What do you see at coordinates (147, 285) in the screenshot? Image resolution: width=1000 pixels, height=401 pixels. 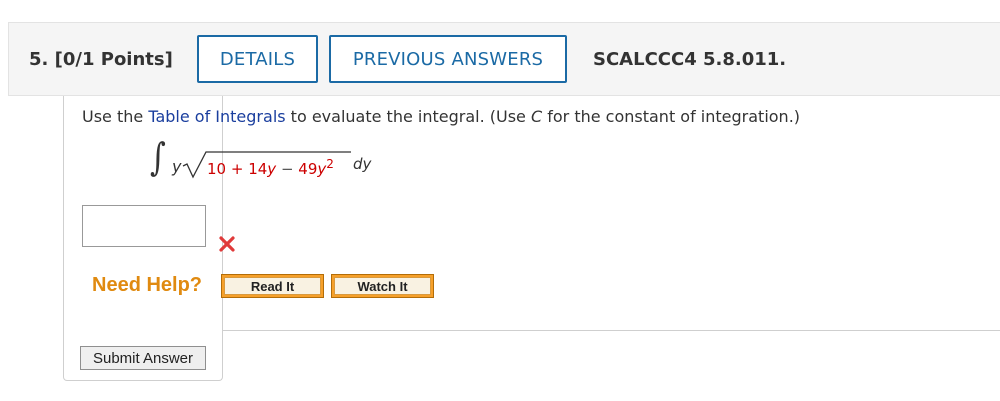 I see `need-help-label: Need Help?` at bounding box center [147, 285].